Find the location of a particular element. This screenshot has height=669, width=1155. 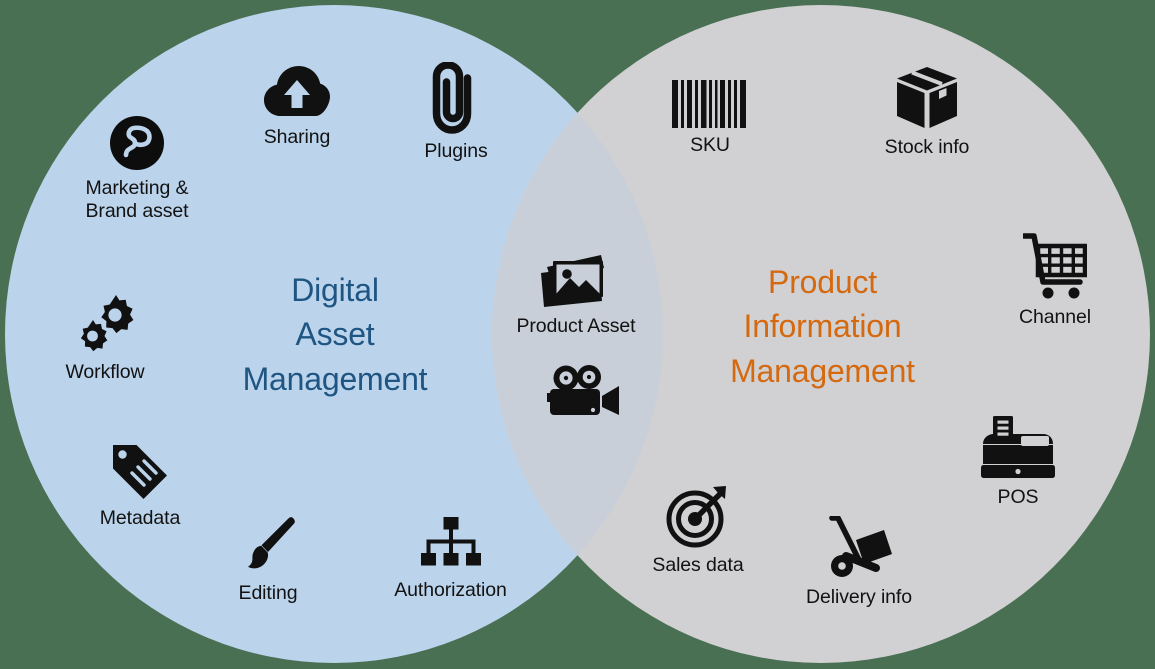

item-label: Authorization is located at coordinates (450, 590).